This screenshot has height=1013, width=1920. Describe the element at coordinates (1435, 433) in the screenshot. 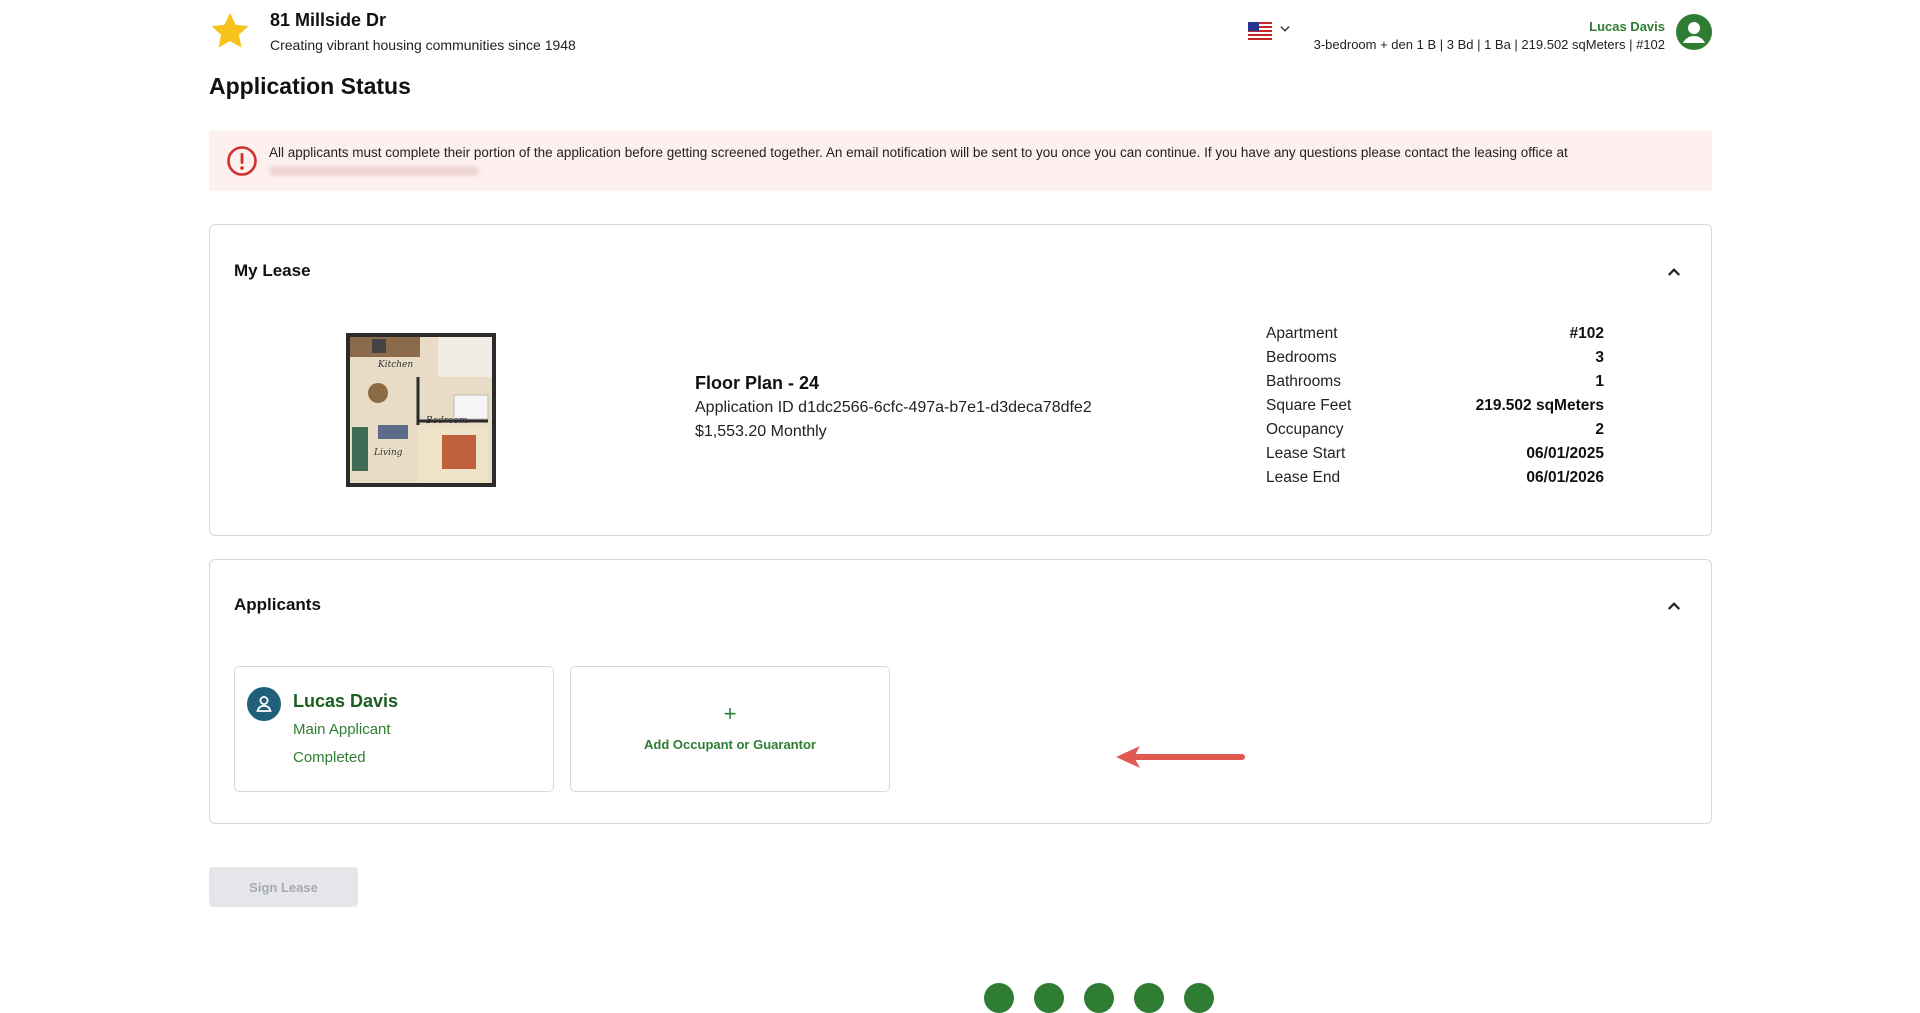

I see `detail-row-occupancy: Occupancy 2` at that location.